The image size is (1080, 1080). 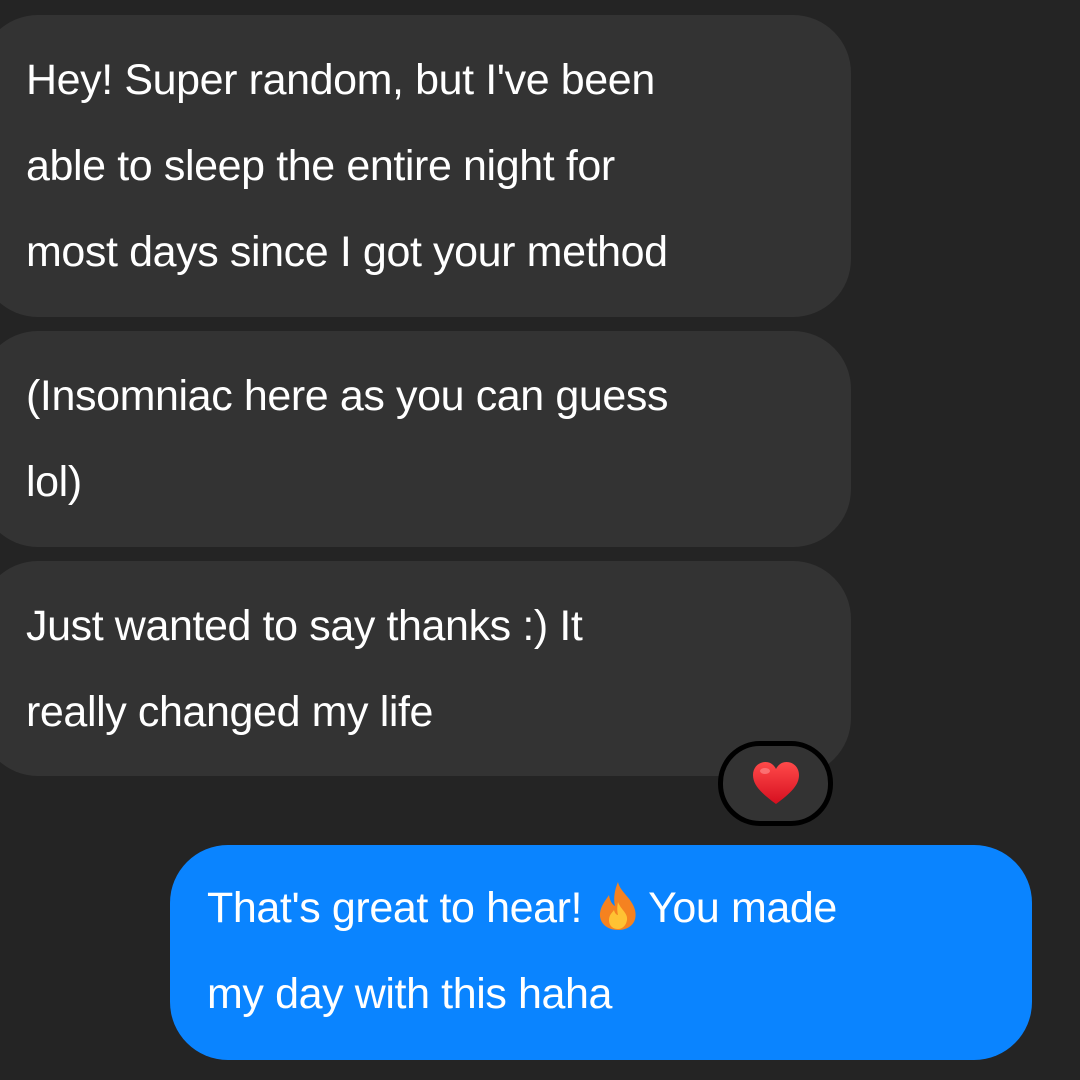 What do you see at coordinates (395, 908) in the screenshot?
I see `message-text: That's great to hear!` at bounding box center [395, 908].